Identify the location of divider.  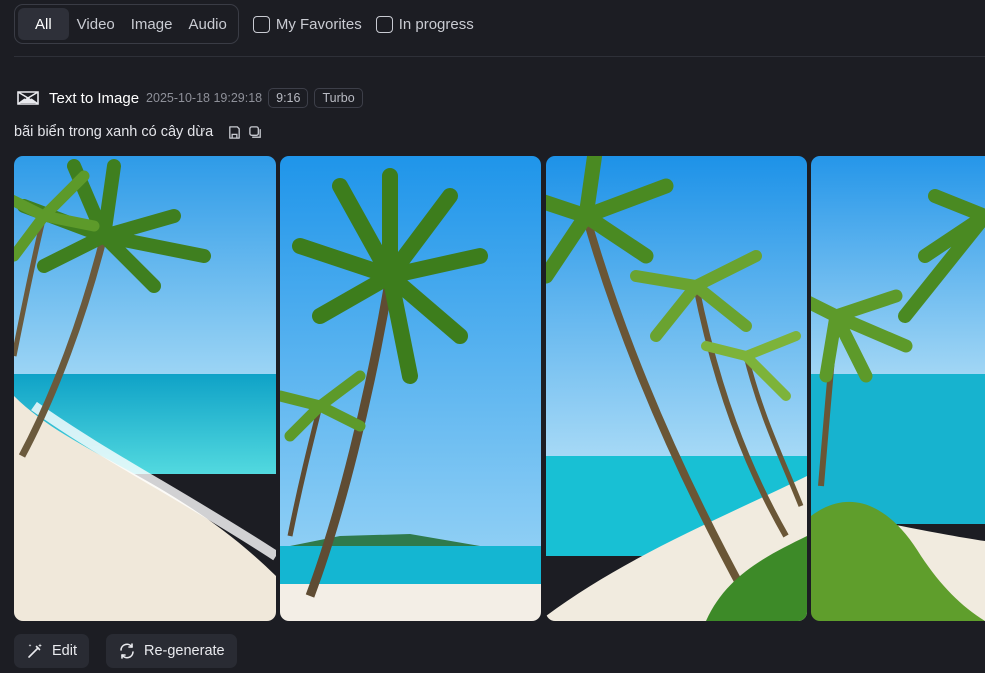
(499, 56).